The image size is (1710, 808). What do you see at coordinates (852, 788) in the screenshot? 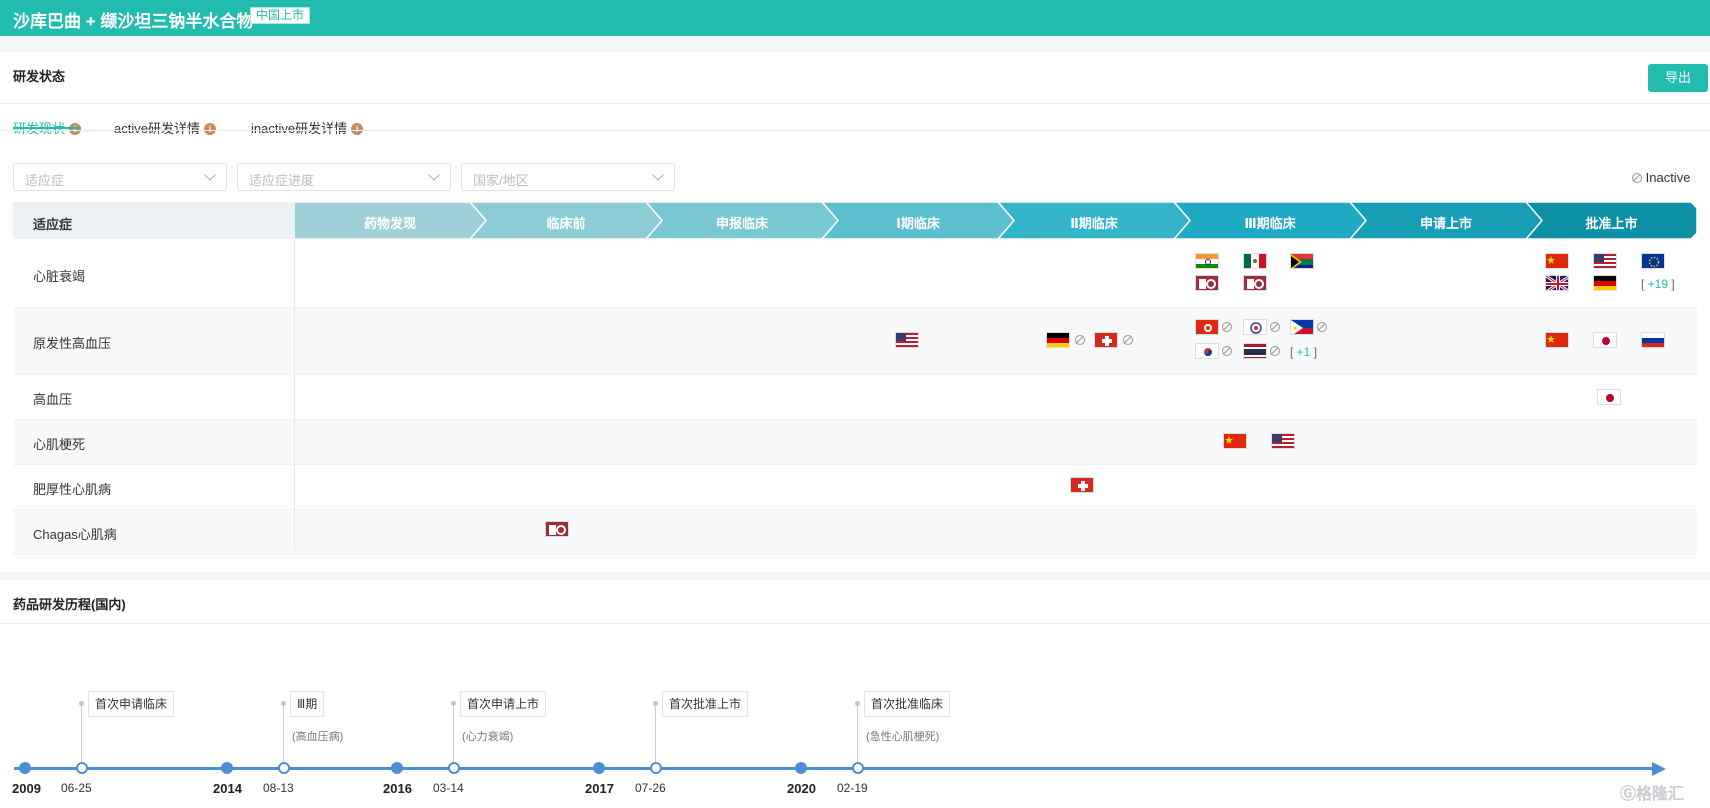
I see `date-label: 02-19` at bounding box center [852, 788].